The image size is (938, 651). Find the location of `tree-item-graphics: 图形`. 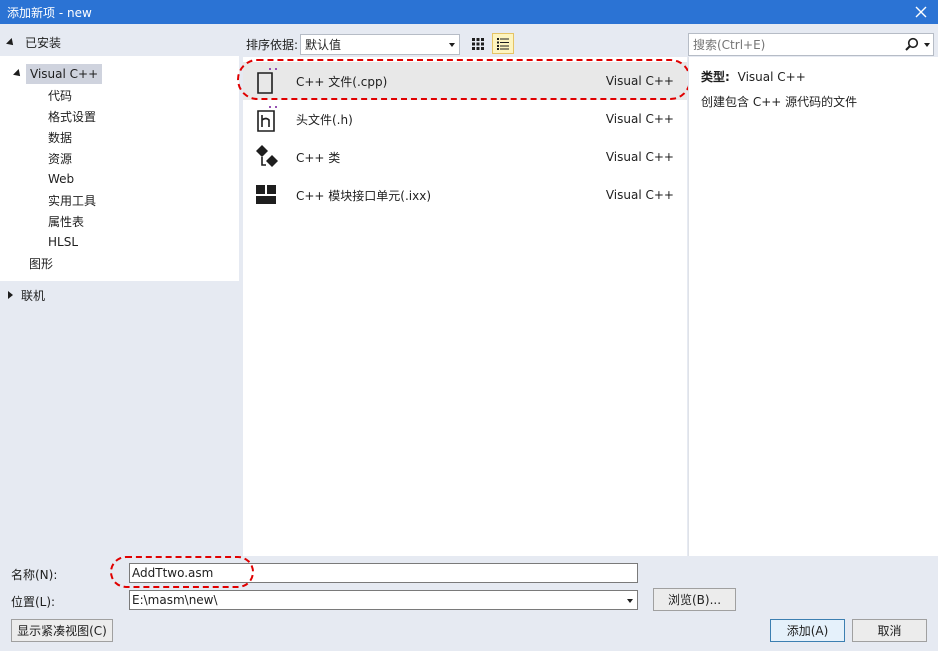

tree-item-graphics: 图形 is located at coordinates (41, 263).